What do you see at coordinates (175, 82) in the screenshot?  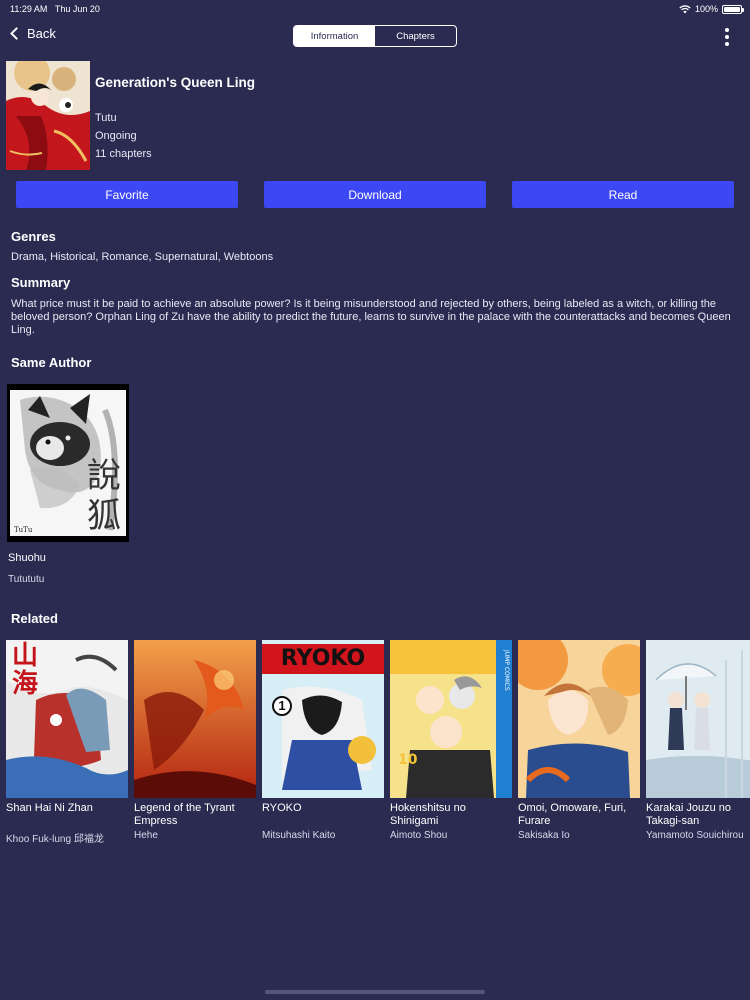 I see `book-title: Generation's Queen Ling` at bounding box center [175, 82].